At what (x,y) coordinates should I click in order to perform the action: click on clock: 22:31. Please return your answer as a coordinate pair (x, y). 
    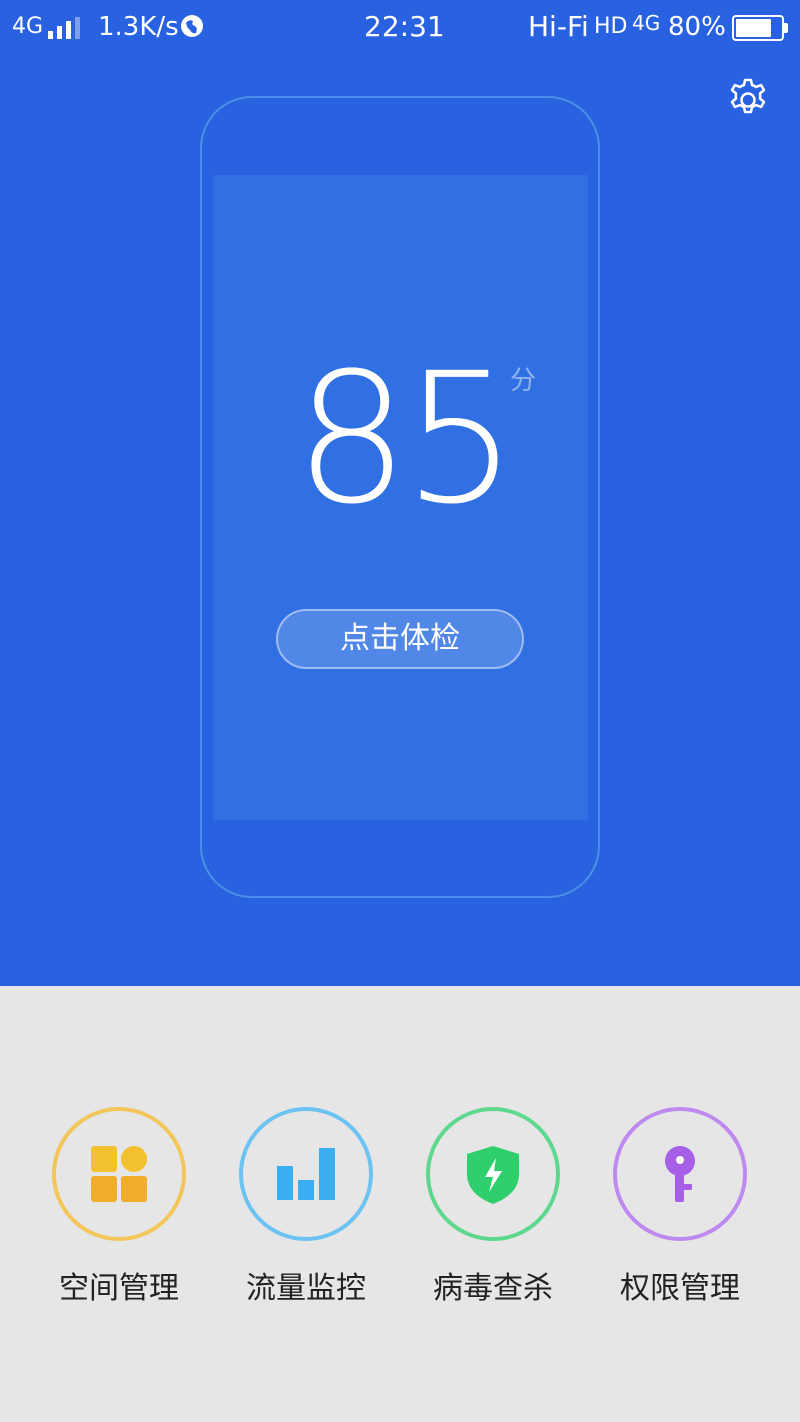
    Looking at the image, I should click on (404, 26).